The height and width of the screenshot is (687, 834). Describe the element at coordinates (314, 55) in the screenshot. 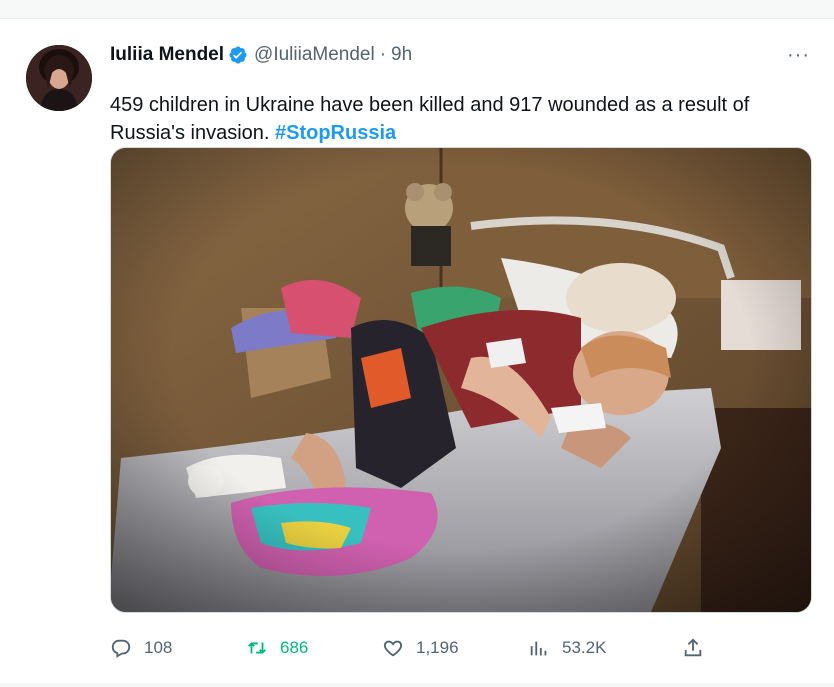

I see `author-handle: @IuliiaMendel` at that location.